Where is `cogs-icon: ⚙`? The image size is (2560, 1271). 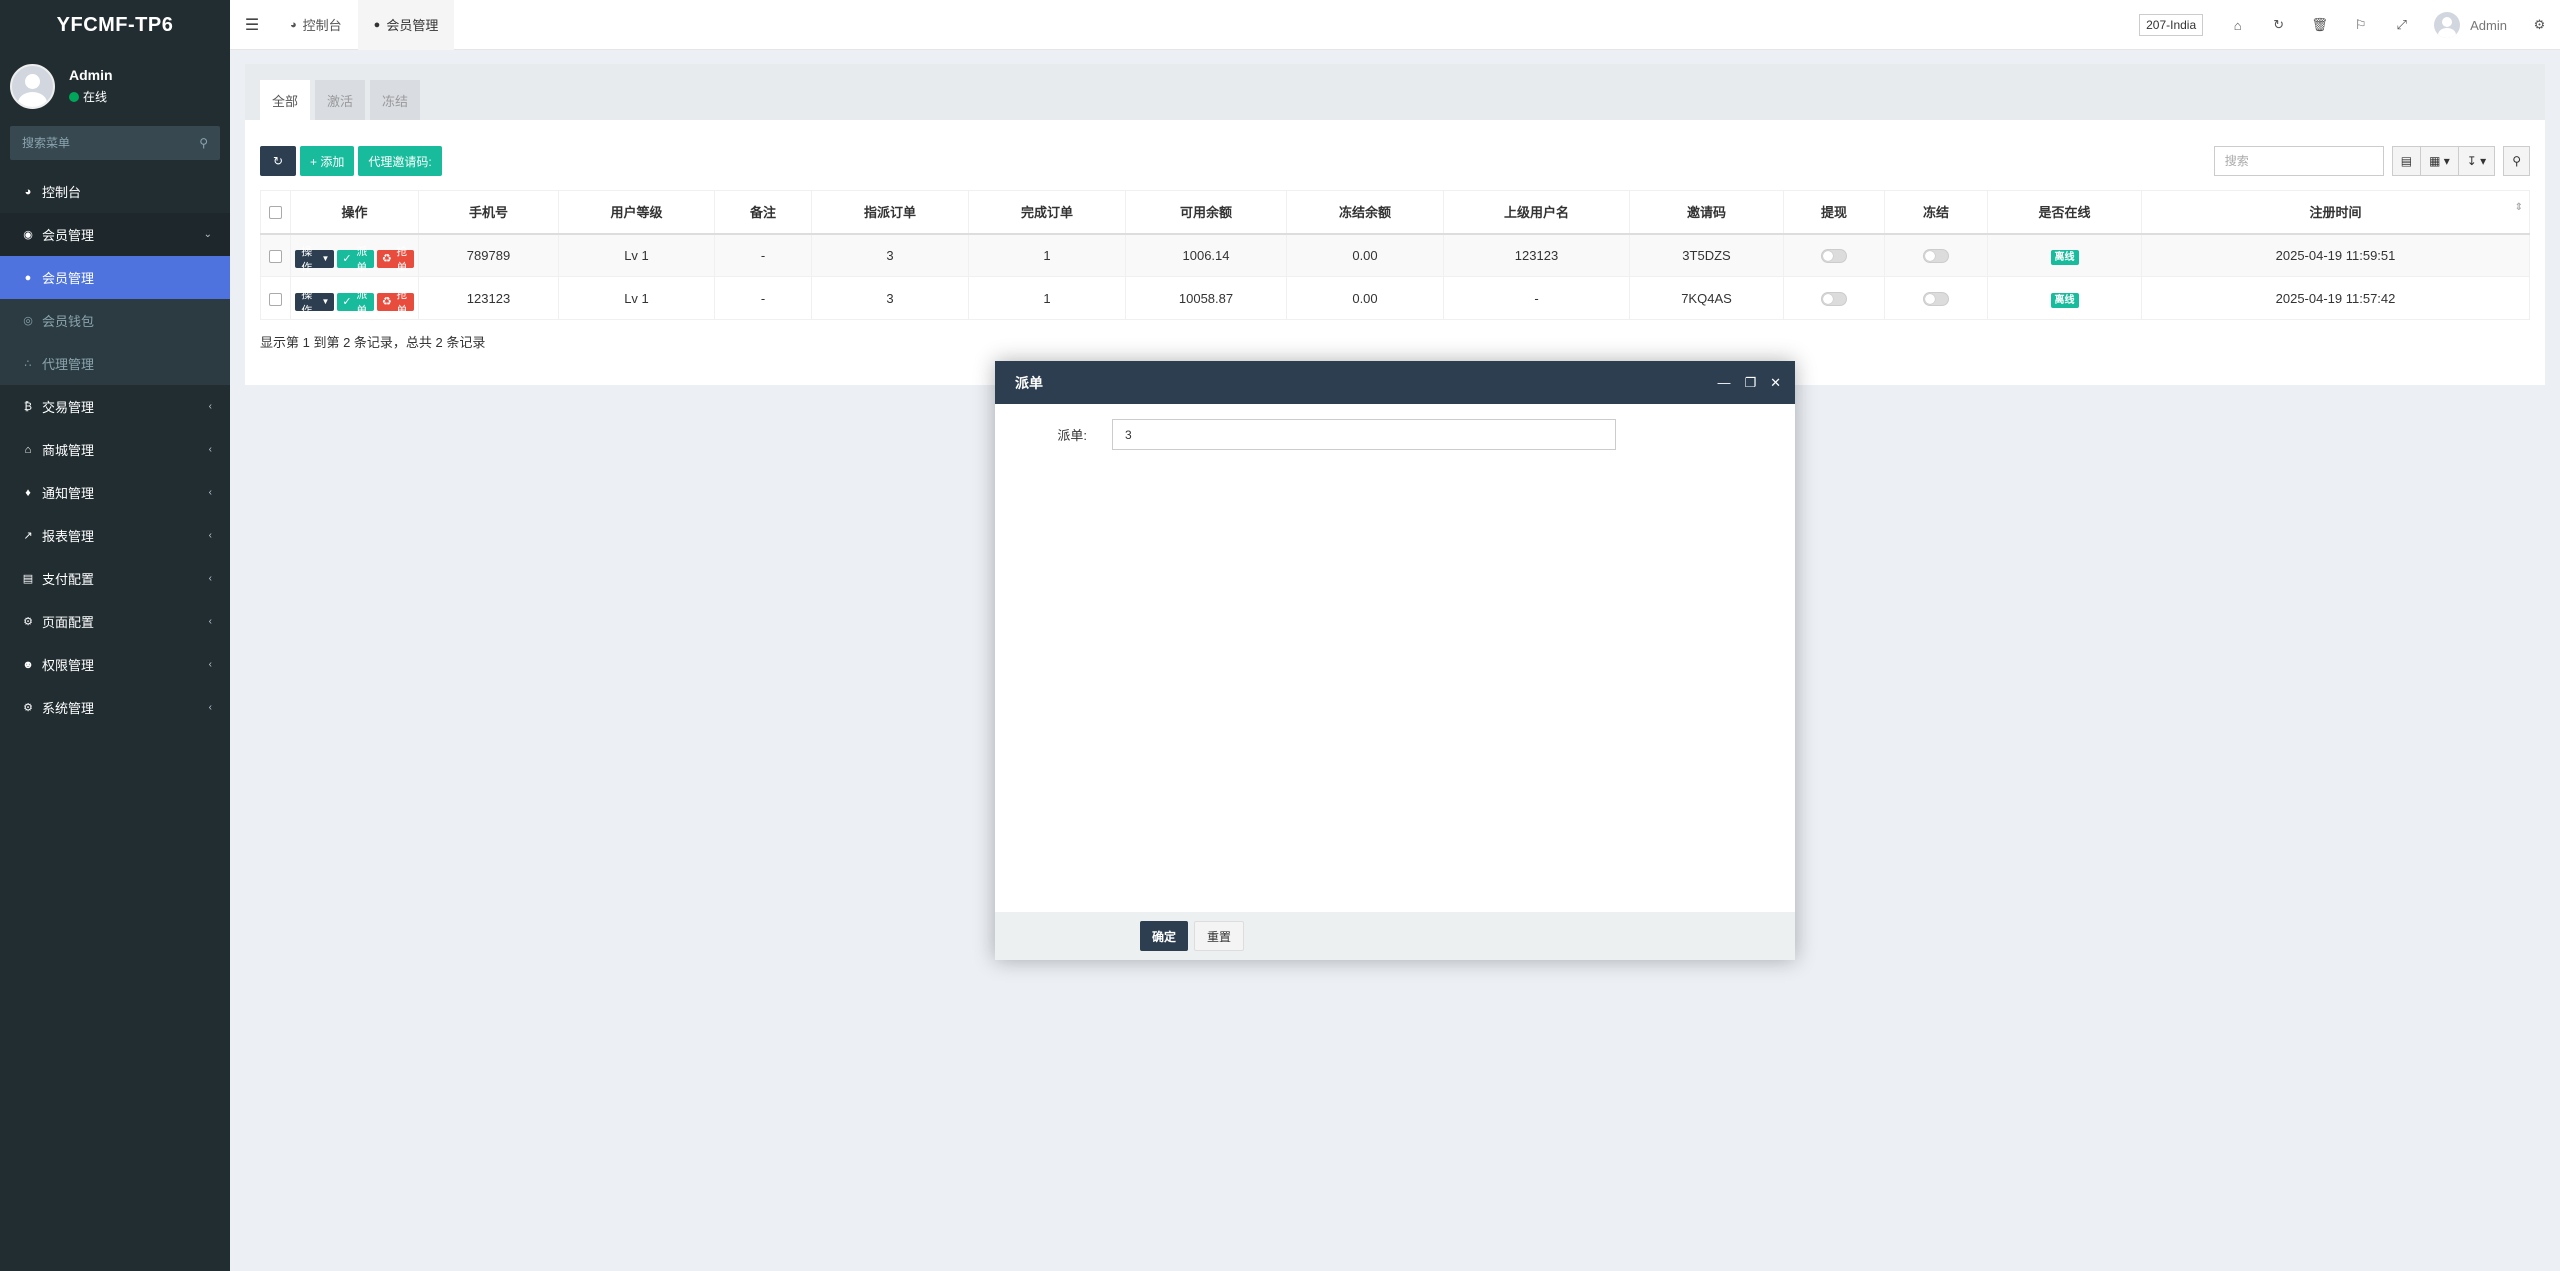
cogs-icon: ⚙ is located at coordinates (2539, 25).